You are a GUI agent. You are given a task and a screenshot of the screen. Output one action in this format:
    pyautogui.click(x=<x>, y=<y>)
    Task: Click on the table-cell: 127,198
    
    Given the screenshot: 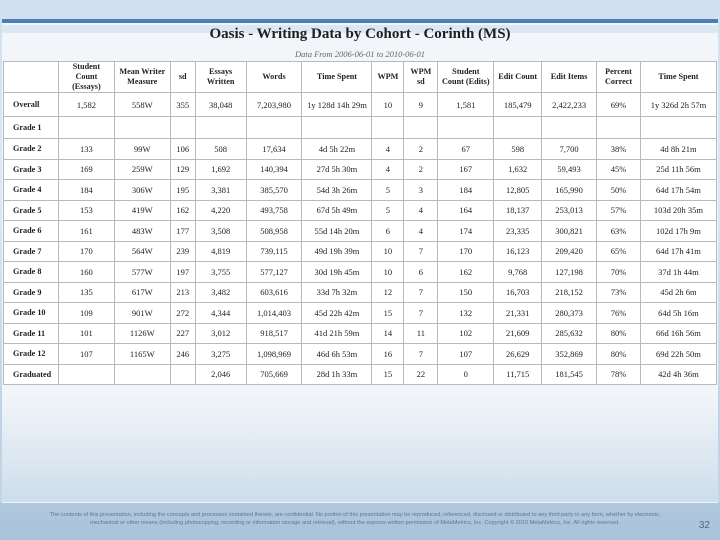 What is the action you would take?
    pyautogui.click(x=569, y=272)
    